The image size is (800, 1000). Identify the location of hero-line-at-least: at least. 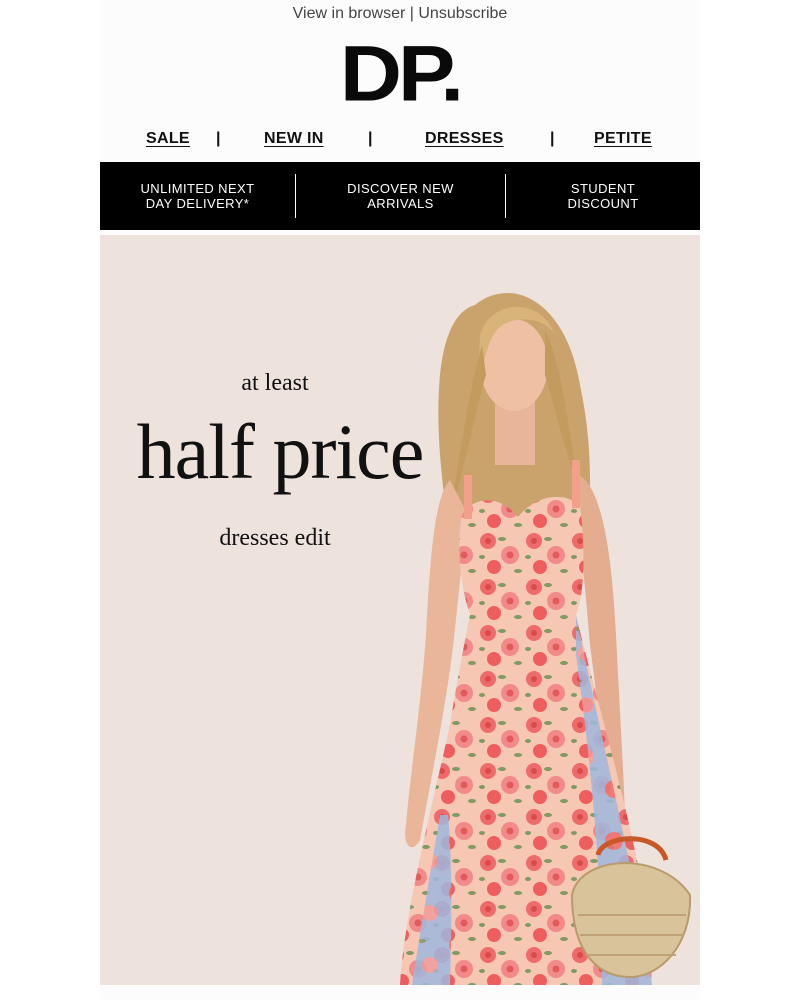
(275, 383).